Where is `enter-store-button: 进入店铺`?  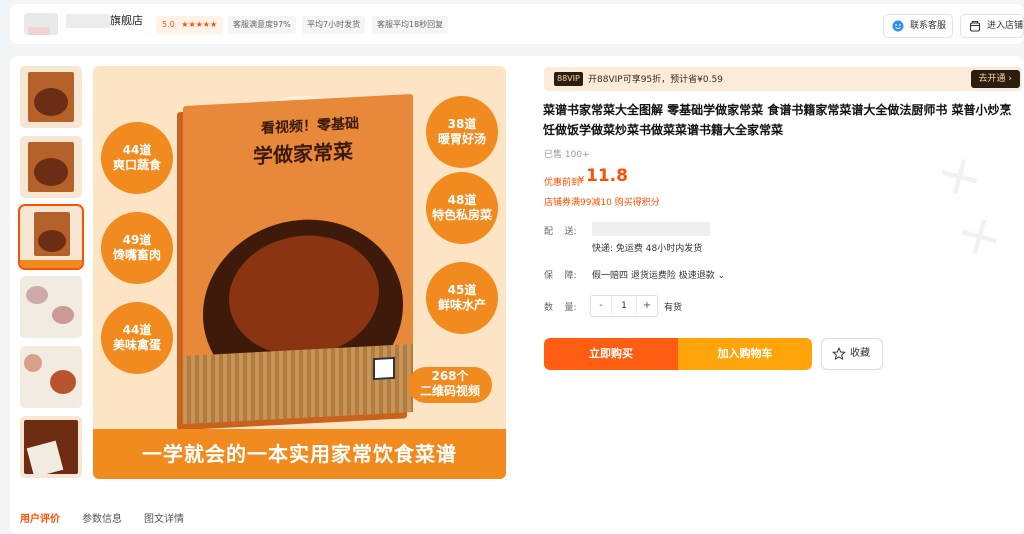 enter-store-button: 进入店铺 is located at coordinates (992, 26).